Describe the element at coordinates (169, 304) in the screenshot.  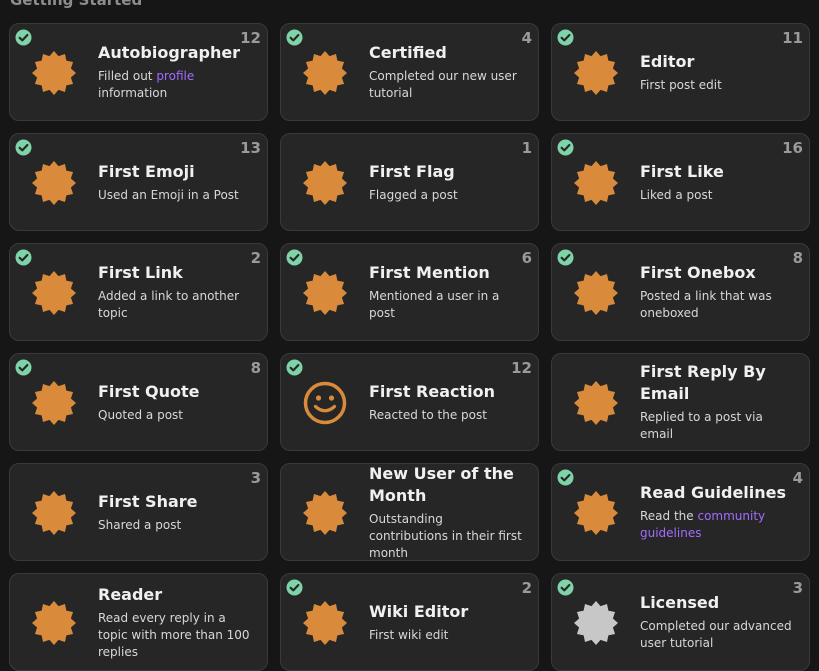
I see `badge-description-text: Added a link to another topic` at that location.